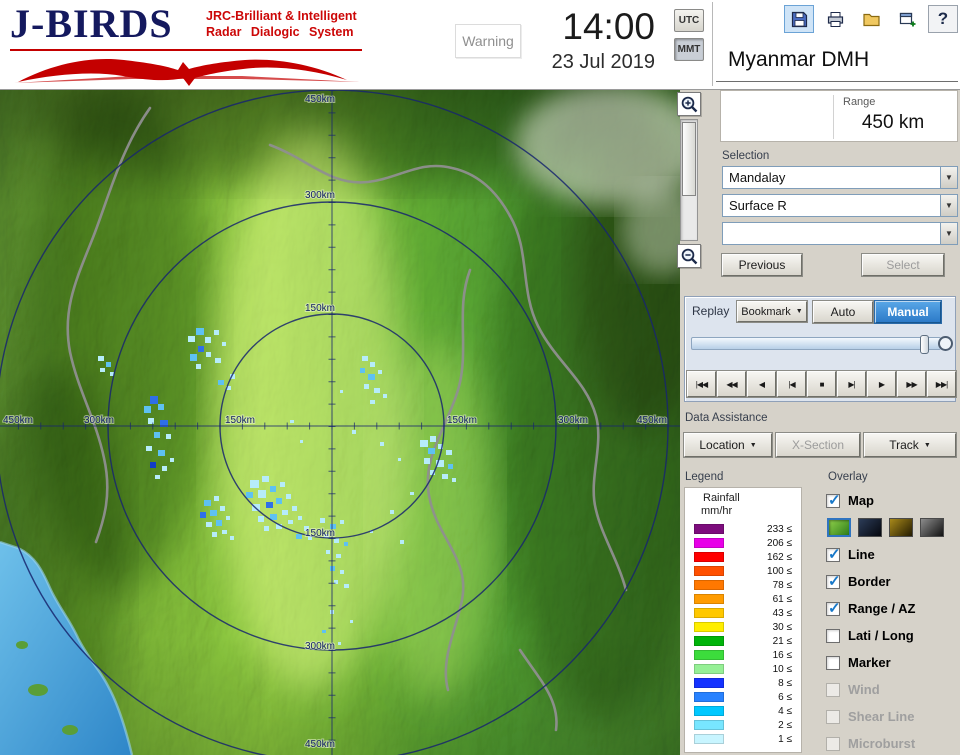 This screenshot has height=755, width=960. I want to click on legend-row: 2 ≤, so click(743, 725).